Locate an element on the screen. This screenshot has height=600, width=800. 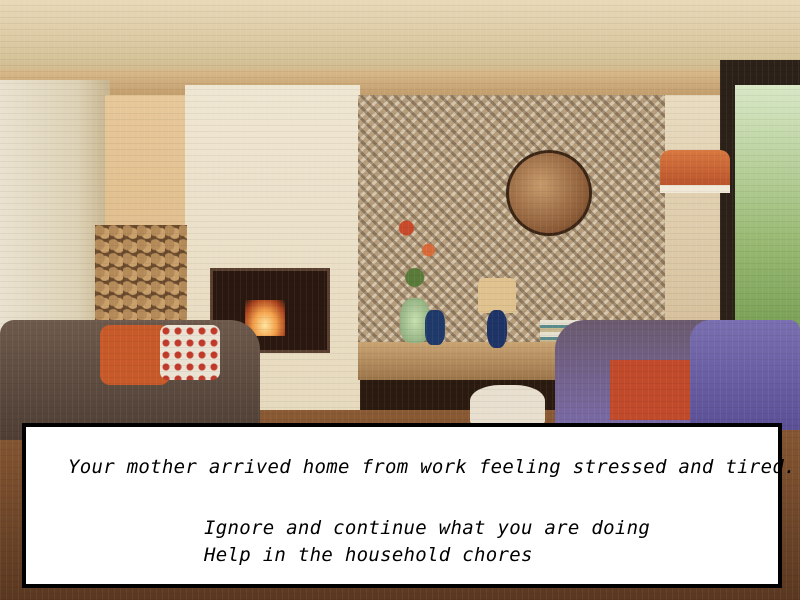
flower-arrangement is located at coordinates (417, 250).